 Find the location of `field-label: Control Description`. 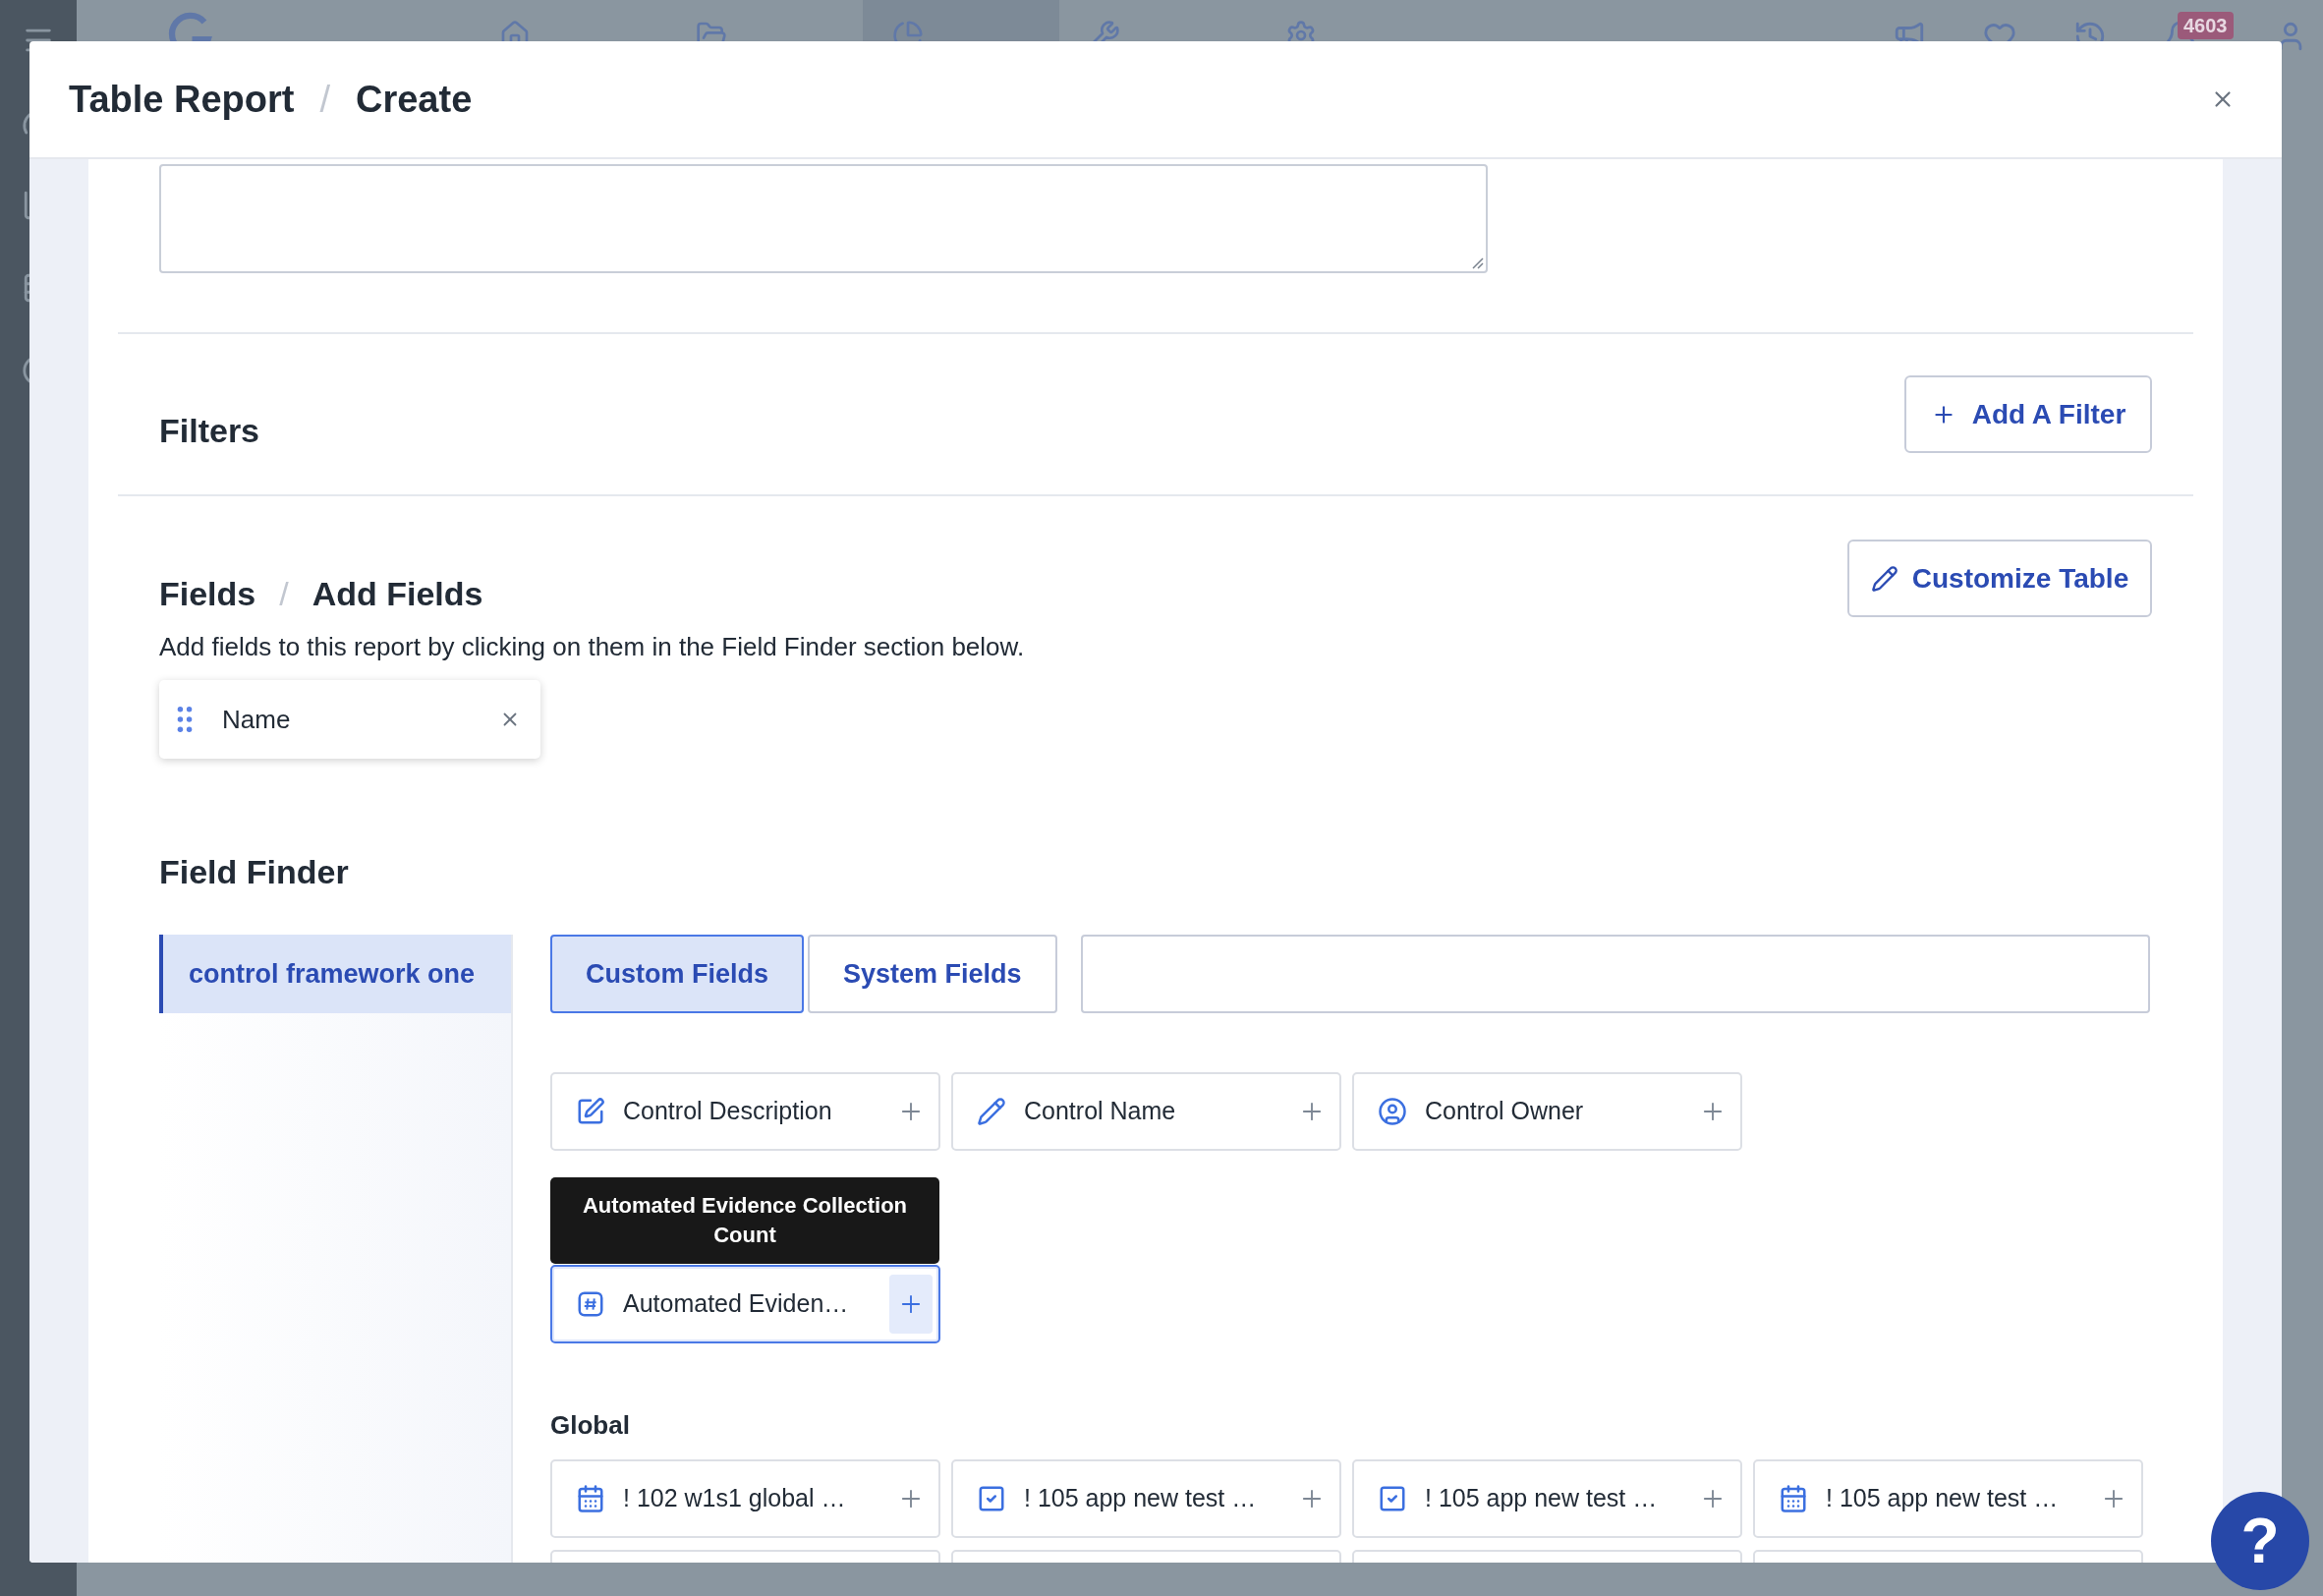

field-label: Control Description is located at coordinates (728, 1111).